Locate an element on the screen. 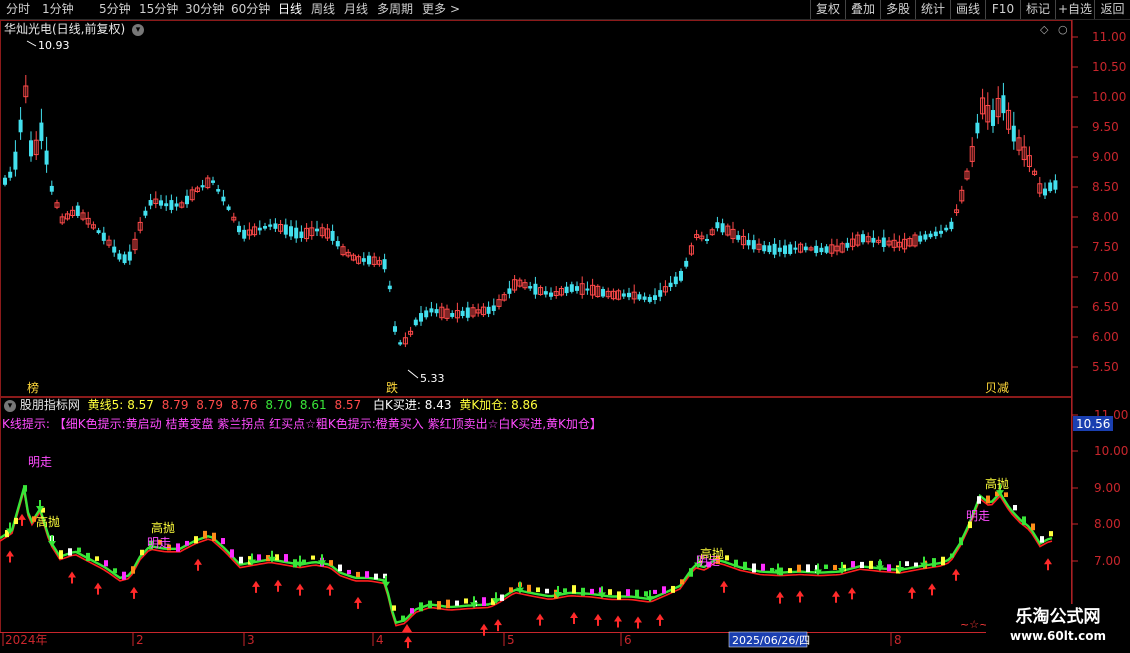 Image resolution: width=1130 pixels, height=653 pixels. period-tab-1min: 1分钟 is located at coordinates (58, 9).